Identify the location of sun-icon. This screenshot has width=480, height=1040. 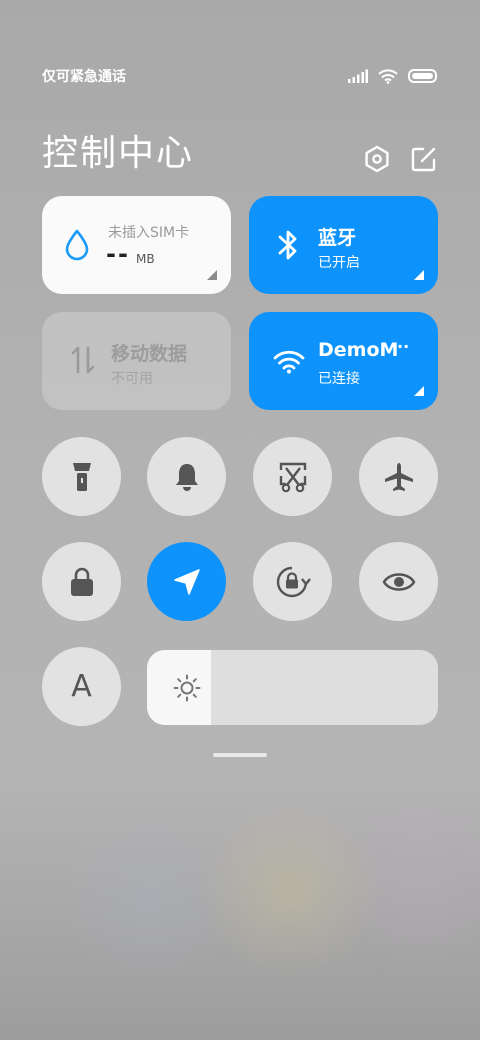
(187, 688).